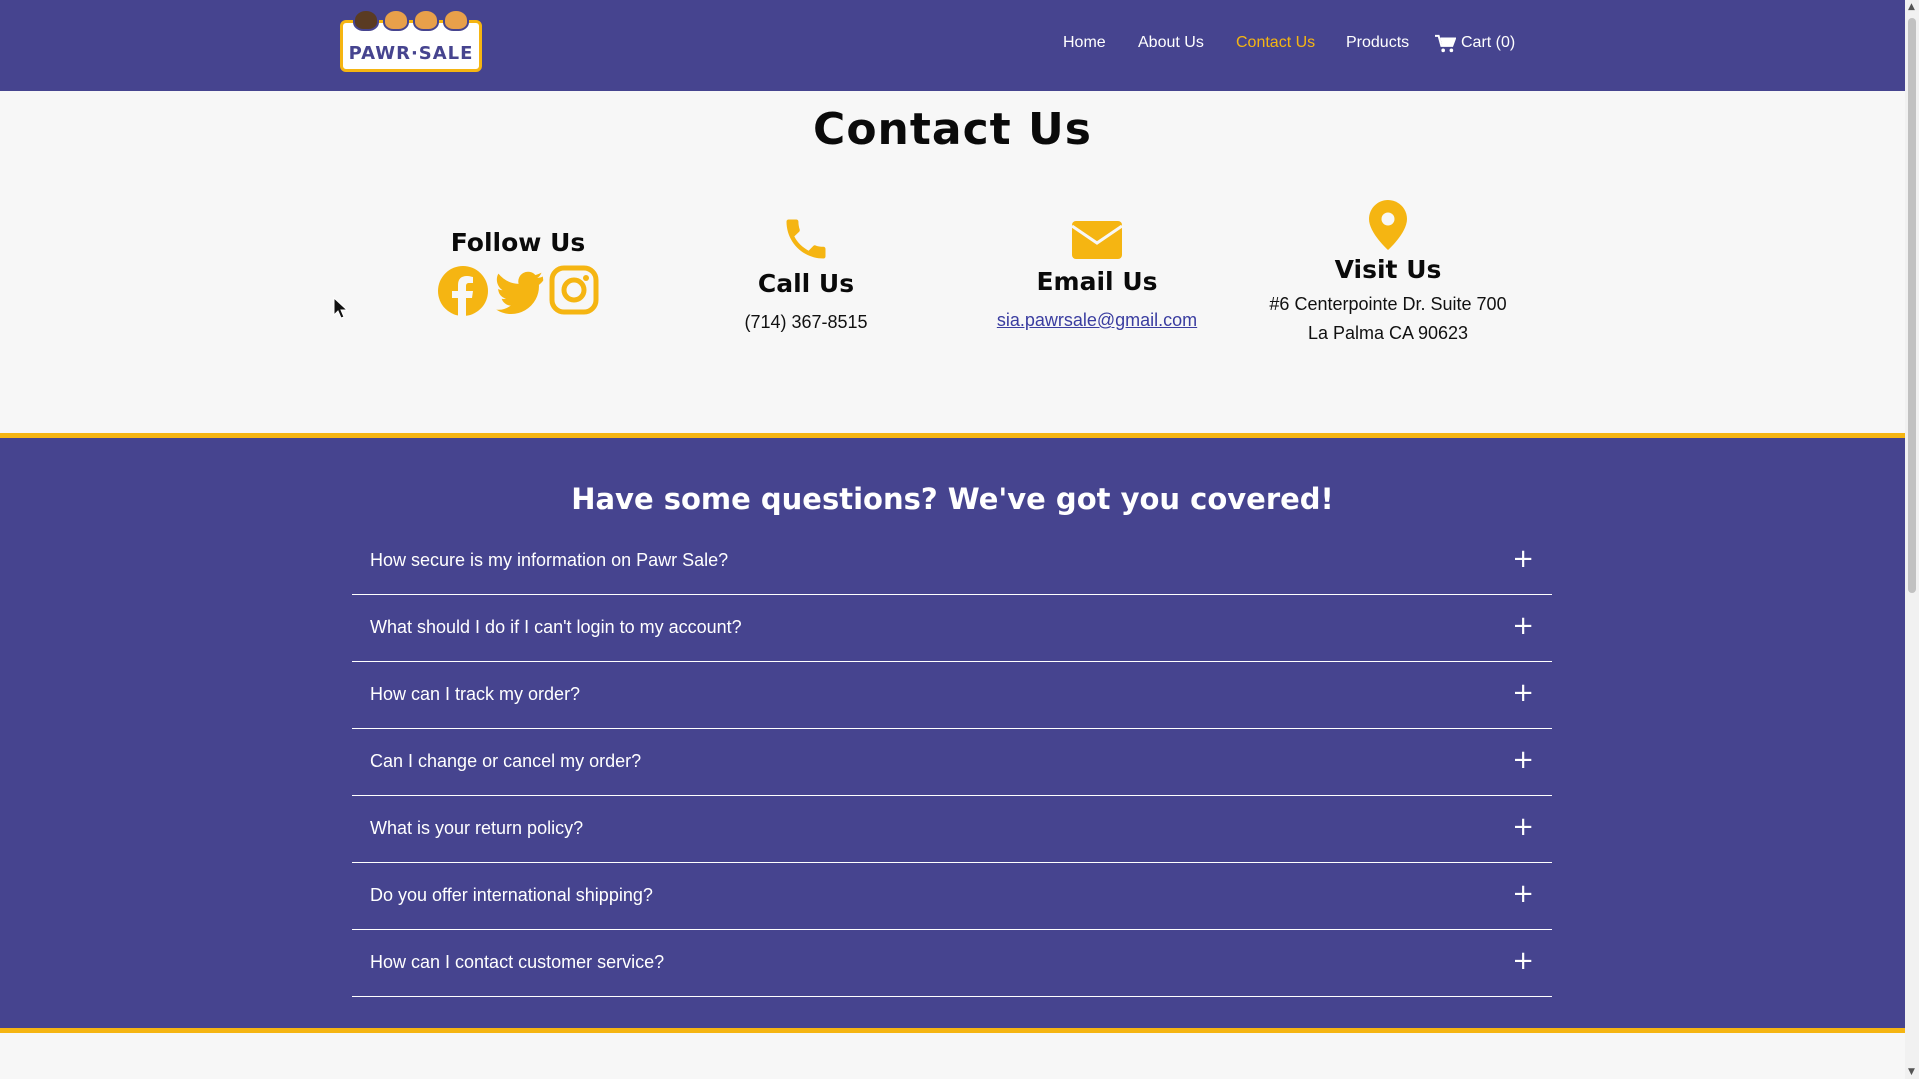 Image resolution: width=1919 pixels, height=1079 pixels. I want to click on visit-us-title: Visit Us, so click(1388, 269).